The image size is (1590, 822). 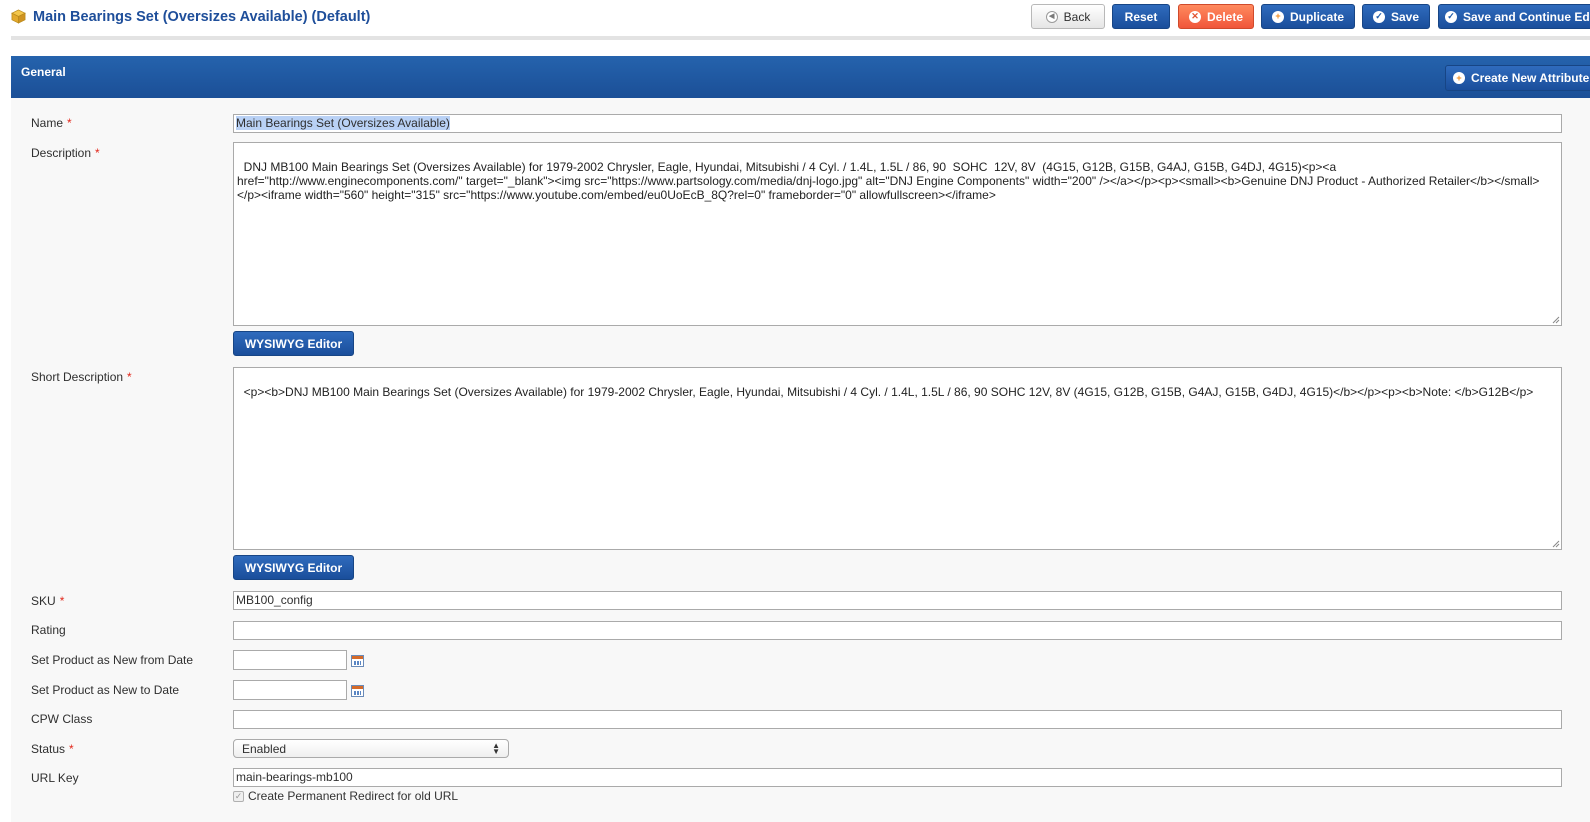 I want to click on delete-icon: ✕, so click(x=1194, y=16).